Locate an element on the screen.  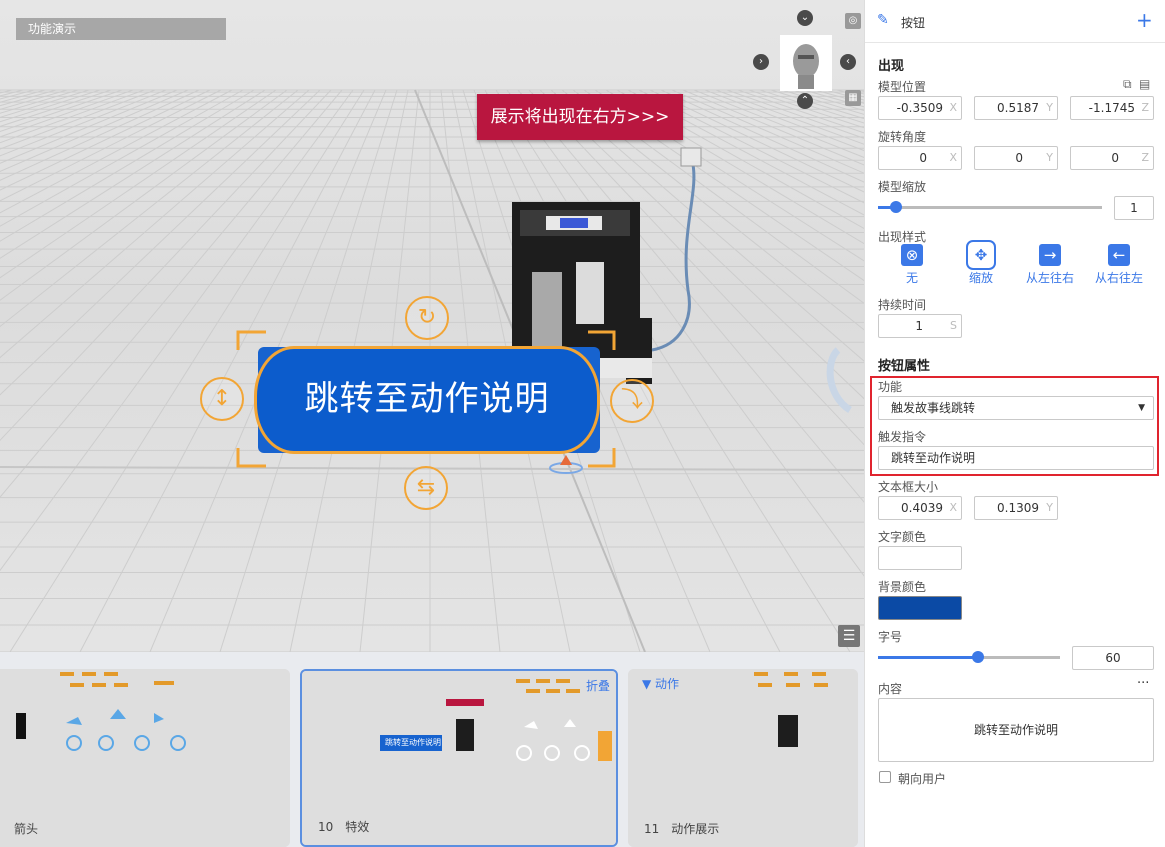
scale-slider is located at coordinates (990, 207).